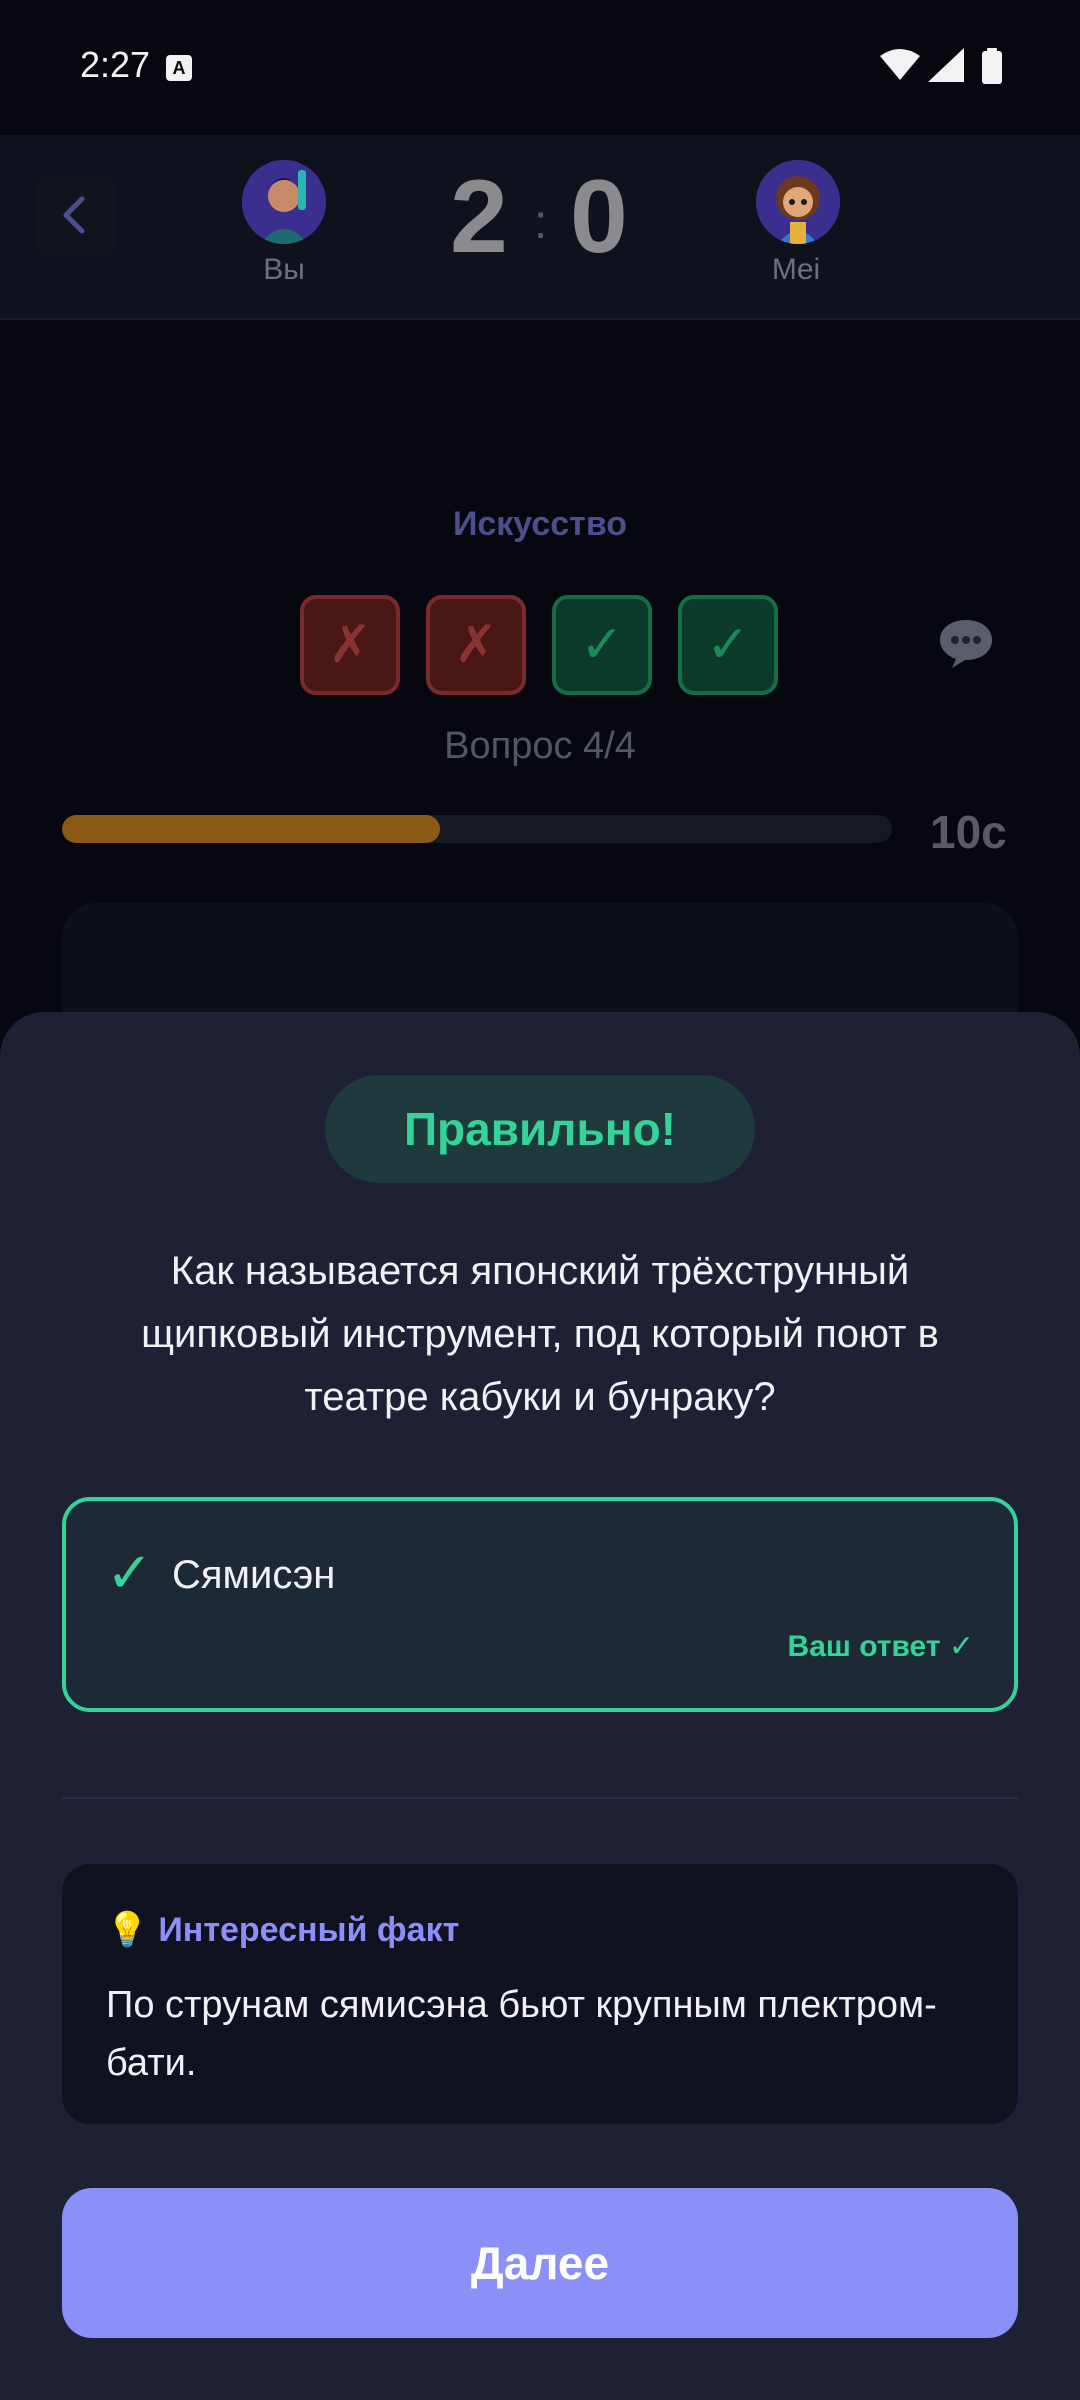 The image size is (1080, 2400). What do you see at coordinates (179, 68) in the screenshot?
I see `notification-icon: A` at bounding box center [179, 68].